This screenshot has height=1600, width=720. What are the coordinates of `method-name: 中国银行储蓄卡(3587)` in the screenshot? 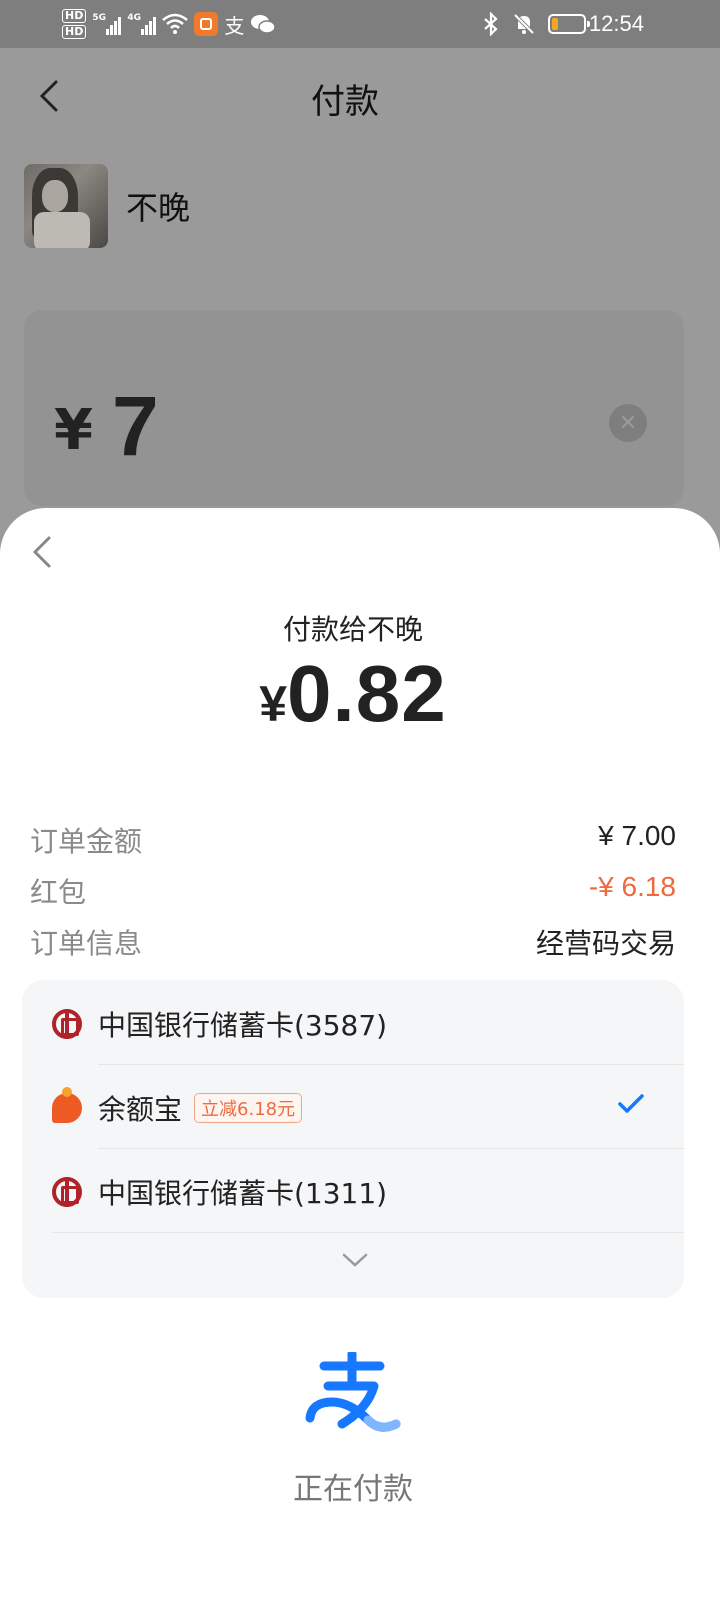 It's located at (243, 1025).